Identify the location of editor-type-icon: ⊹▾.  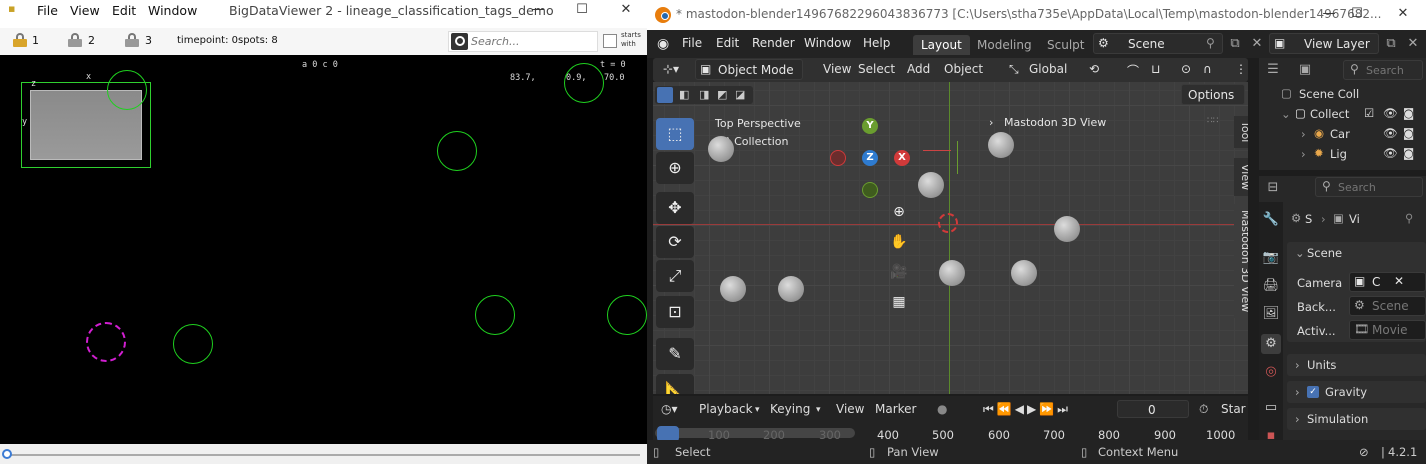
(671, 69).